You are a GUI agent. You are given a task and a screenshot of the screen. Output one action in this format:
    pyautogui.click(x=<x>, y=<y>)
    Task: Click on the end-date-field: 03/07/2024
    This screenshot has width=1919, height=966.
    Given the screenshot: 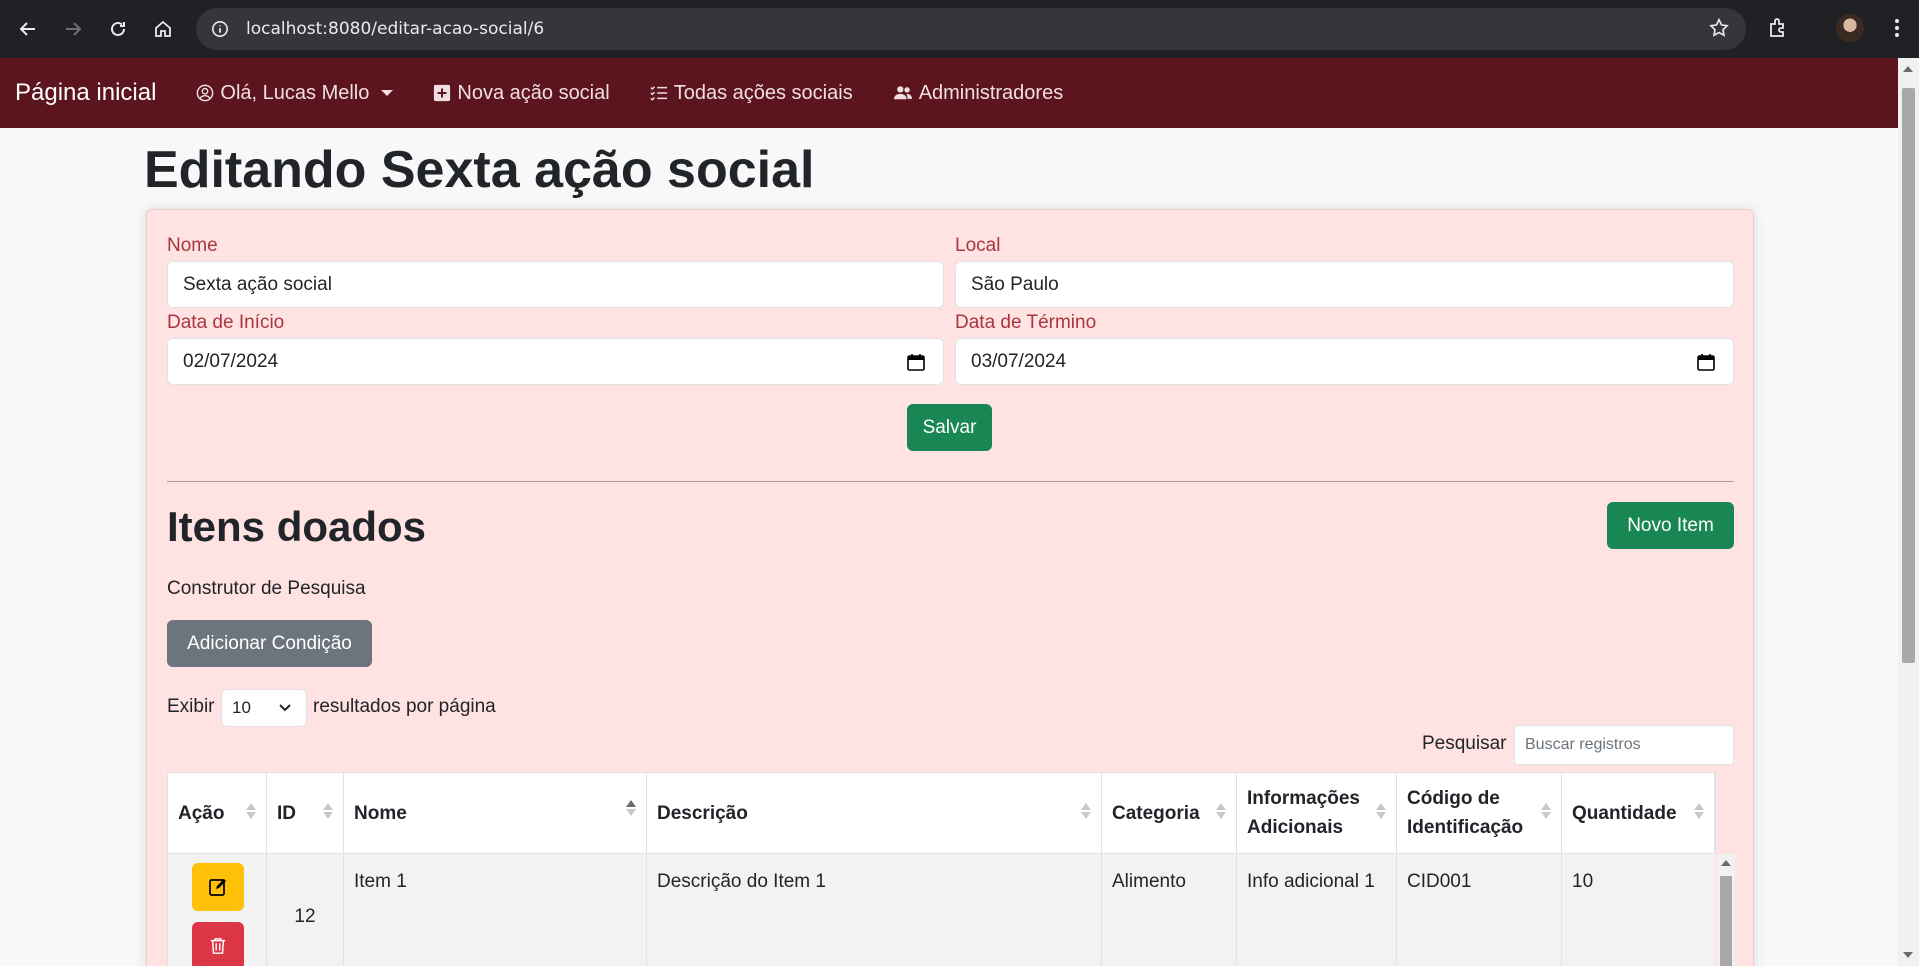 What is the action you would take?
    pyautogui.click(x=1344, y=361)
    